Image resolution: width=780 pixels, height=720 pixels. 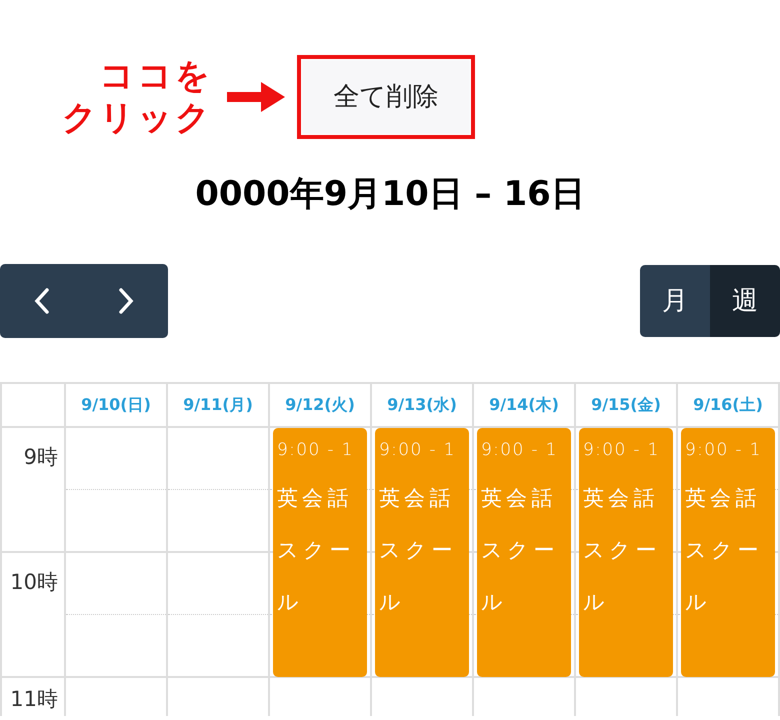 I want to click on annotation-text: ココを, so click(x=156, y=76).